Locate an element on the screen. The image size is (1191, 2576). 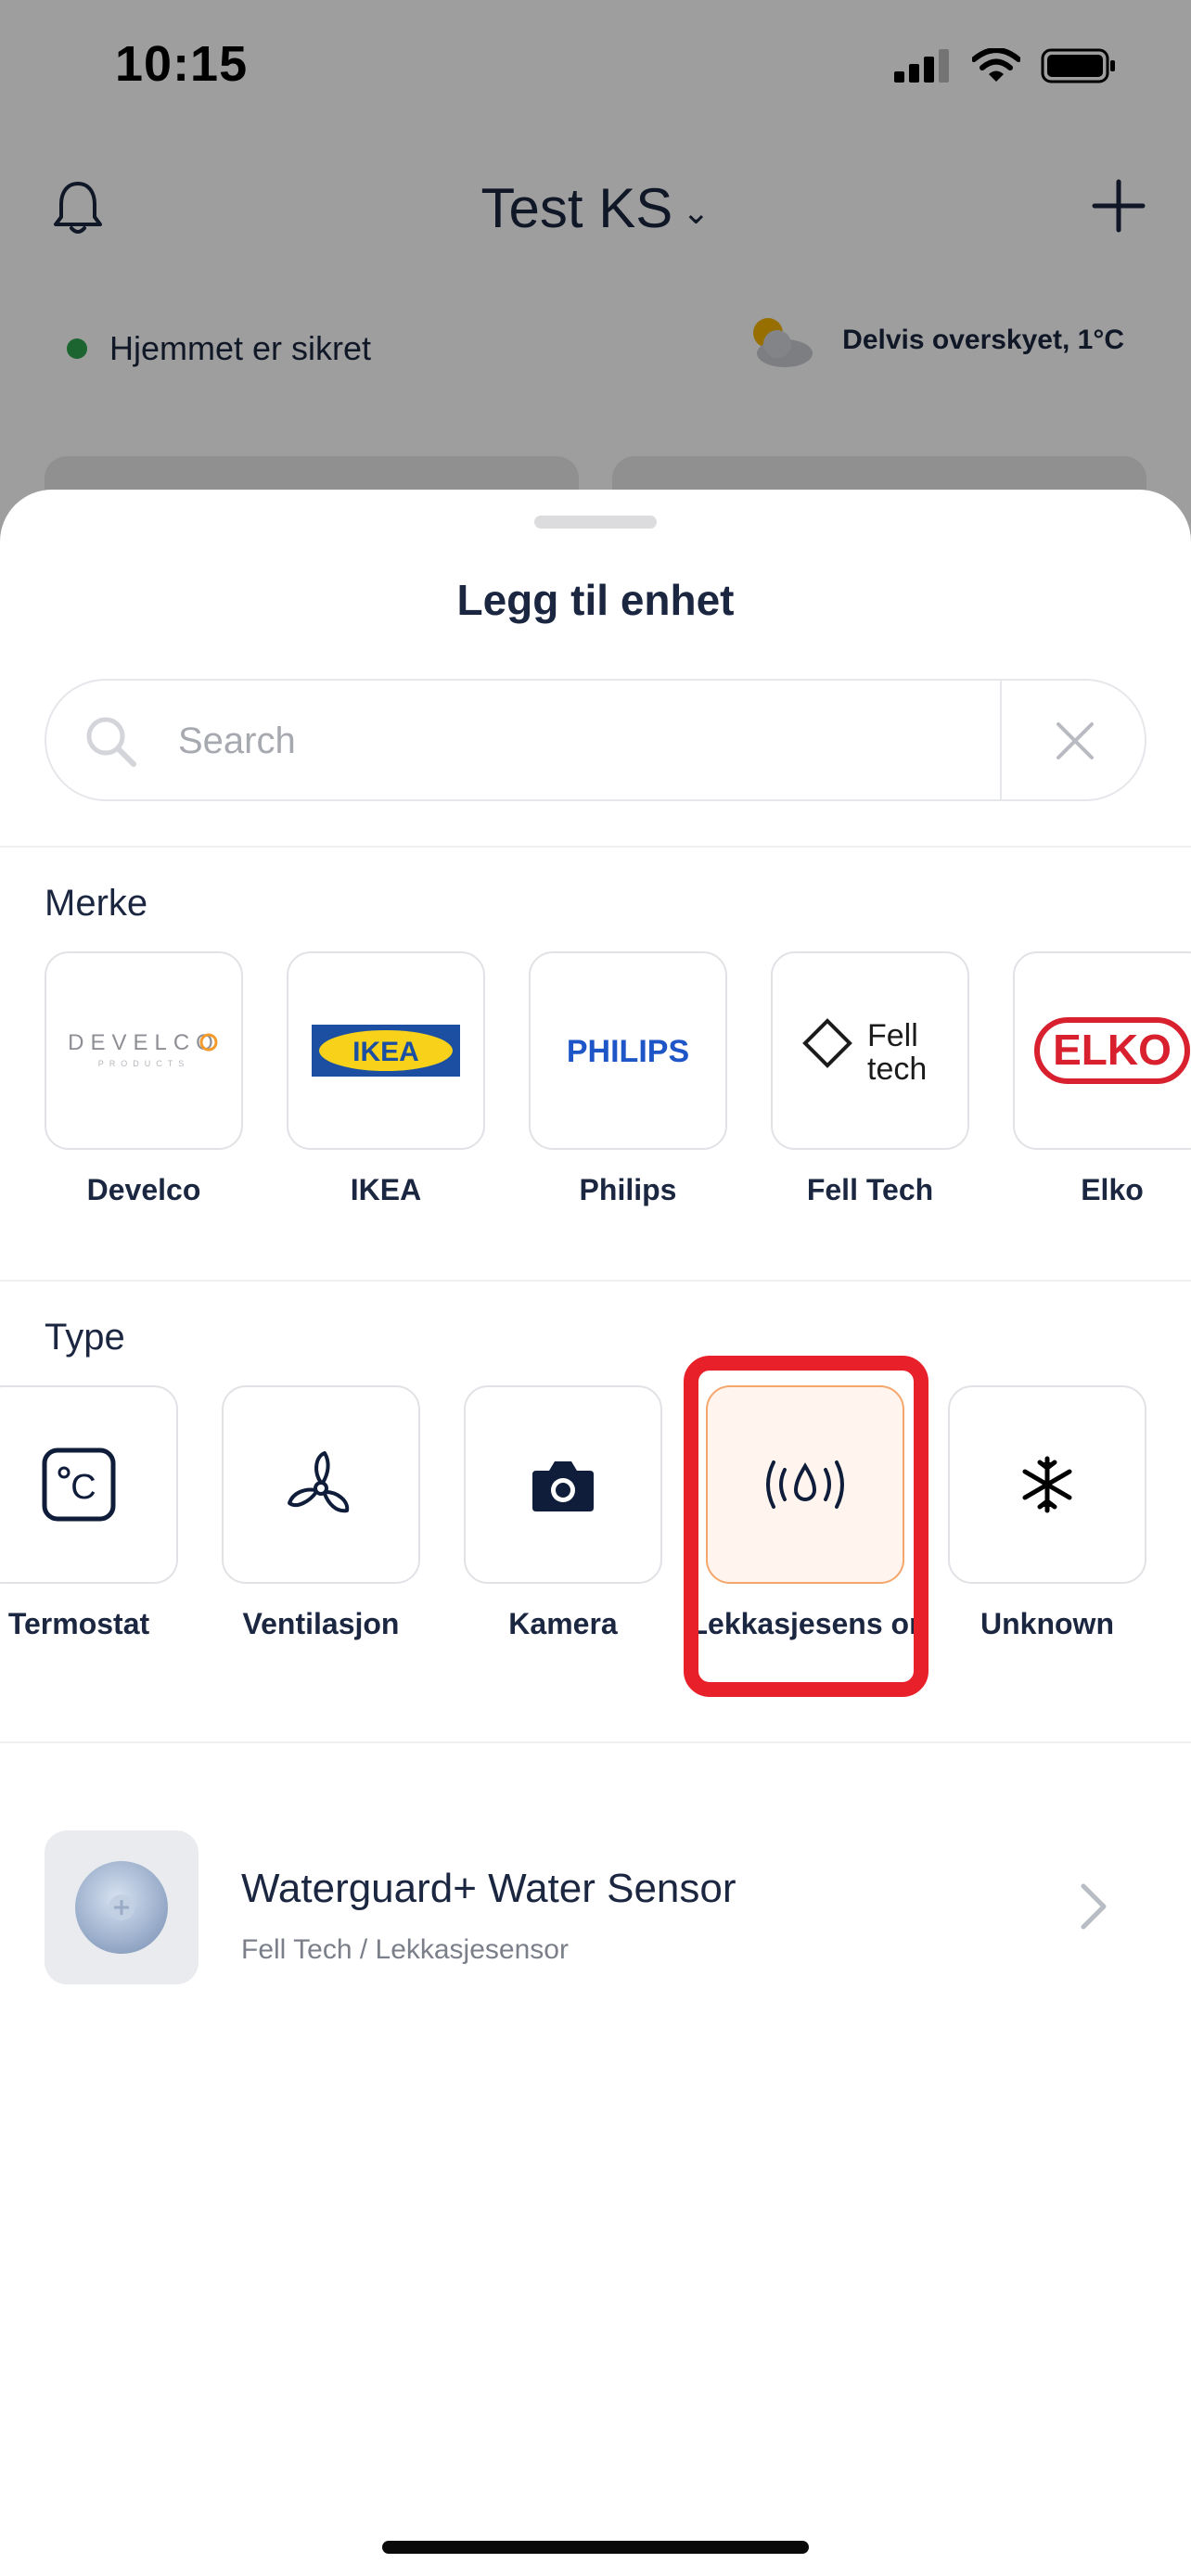
water-sensor-image is located at coordinates (121, 1908).